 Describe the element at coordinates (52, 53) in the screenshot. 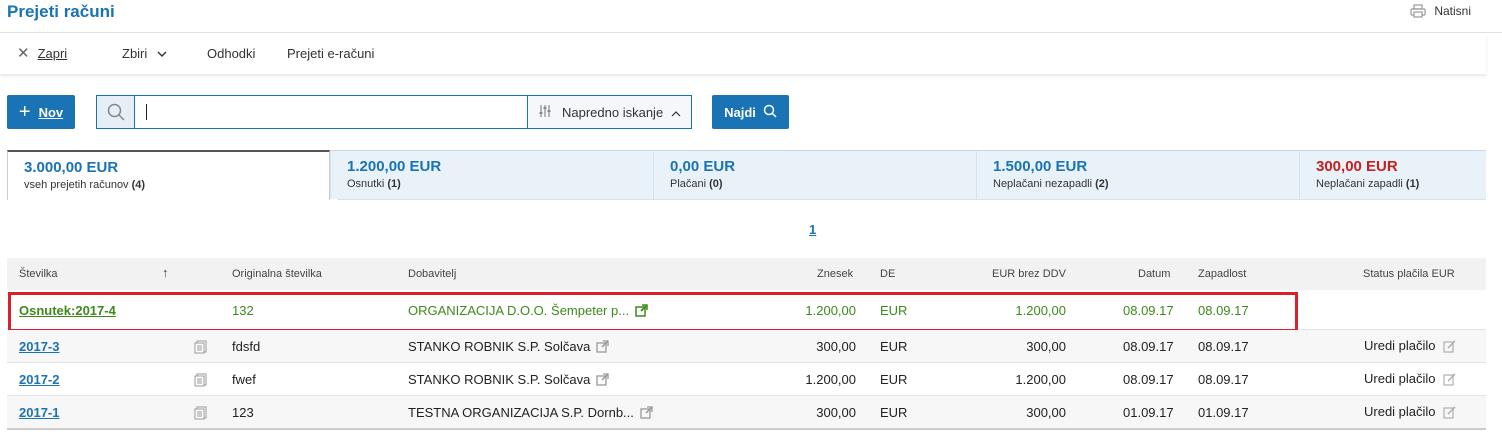

I see `close-label: Zapri` at that location.